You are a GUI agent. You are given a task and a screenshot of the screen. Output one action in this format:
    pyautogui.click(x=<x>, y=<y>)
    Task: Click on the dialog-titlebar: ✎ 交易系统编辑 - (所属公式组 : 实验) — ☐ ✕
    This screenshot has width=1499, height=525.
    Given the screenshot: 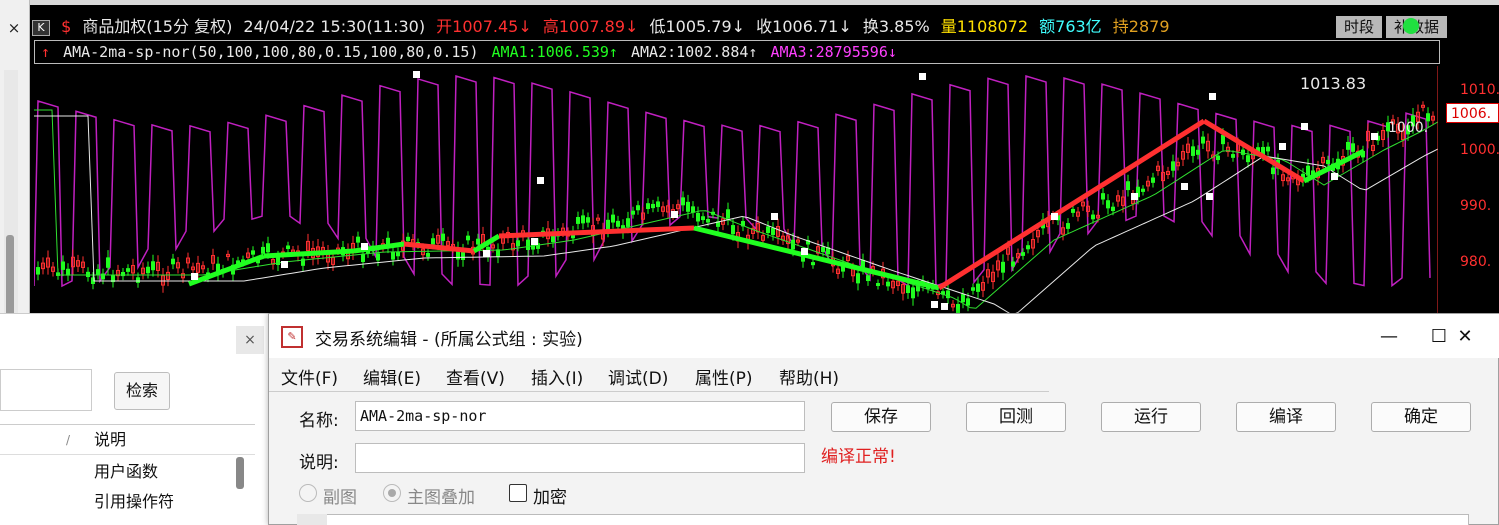 What is the action you would take?
    pyautogui.click(x=884, y=336)
    